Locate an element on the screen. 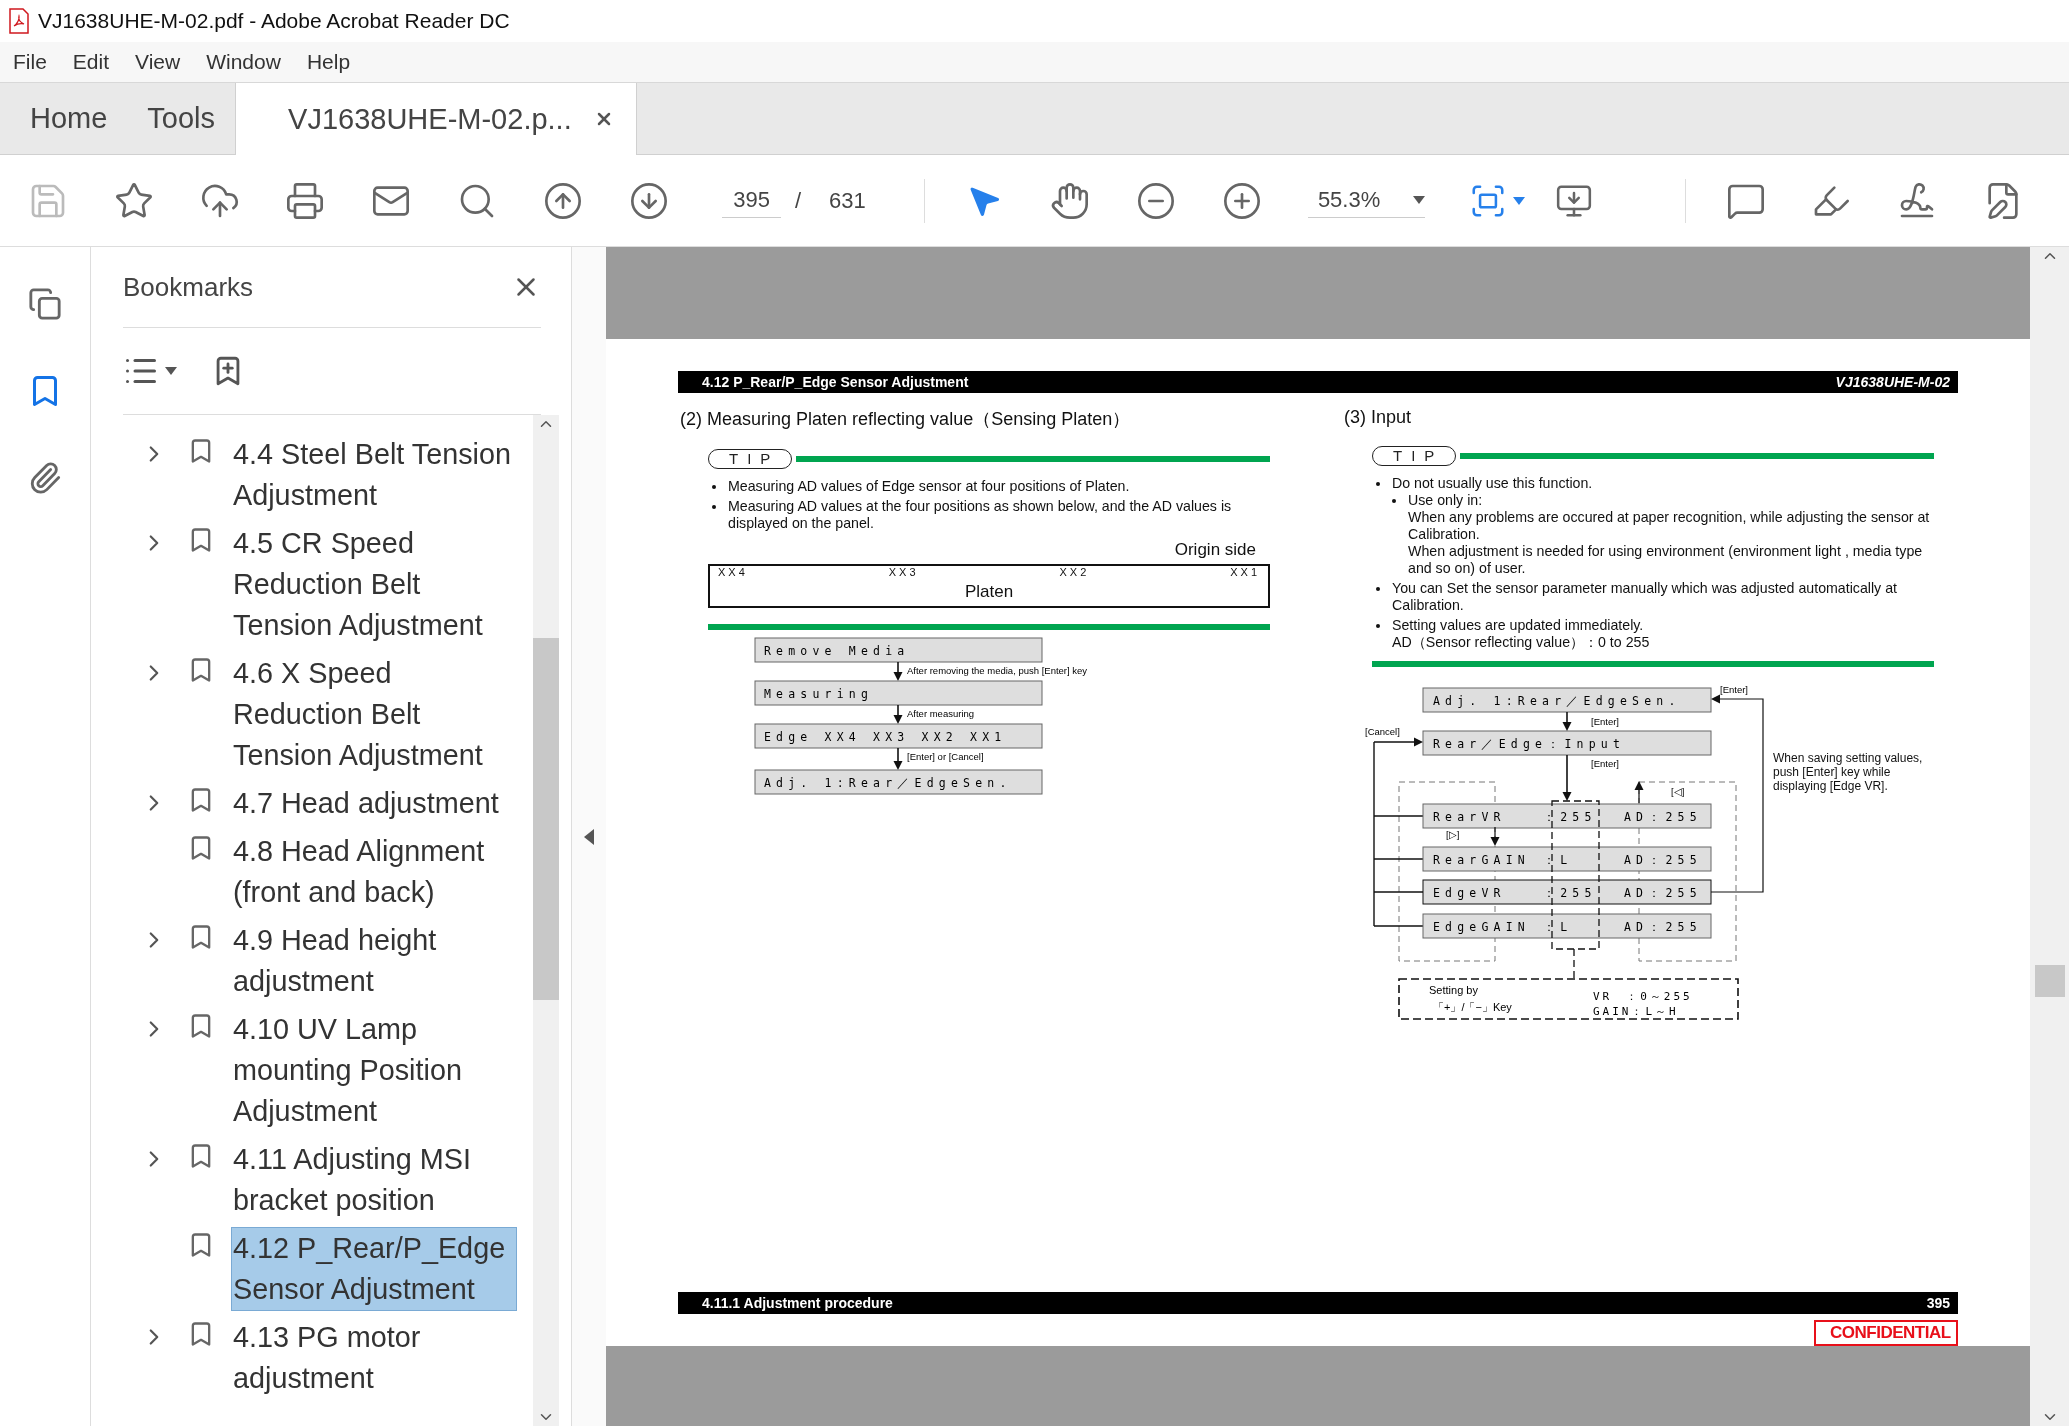  bookmark-item: 4.11 Adjusting MSI bracket position is located at coordinates (374, 1180).